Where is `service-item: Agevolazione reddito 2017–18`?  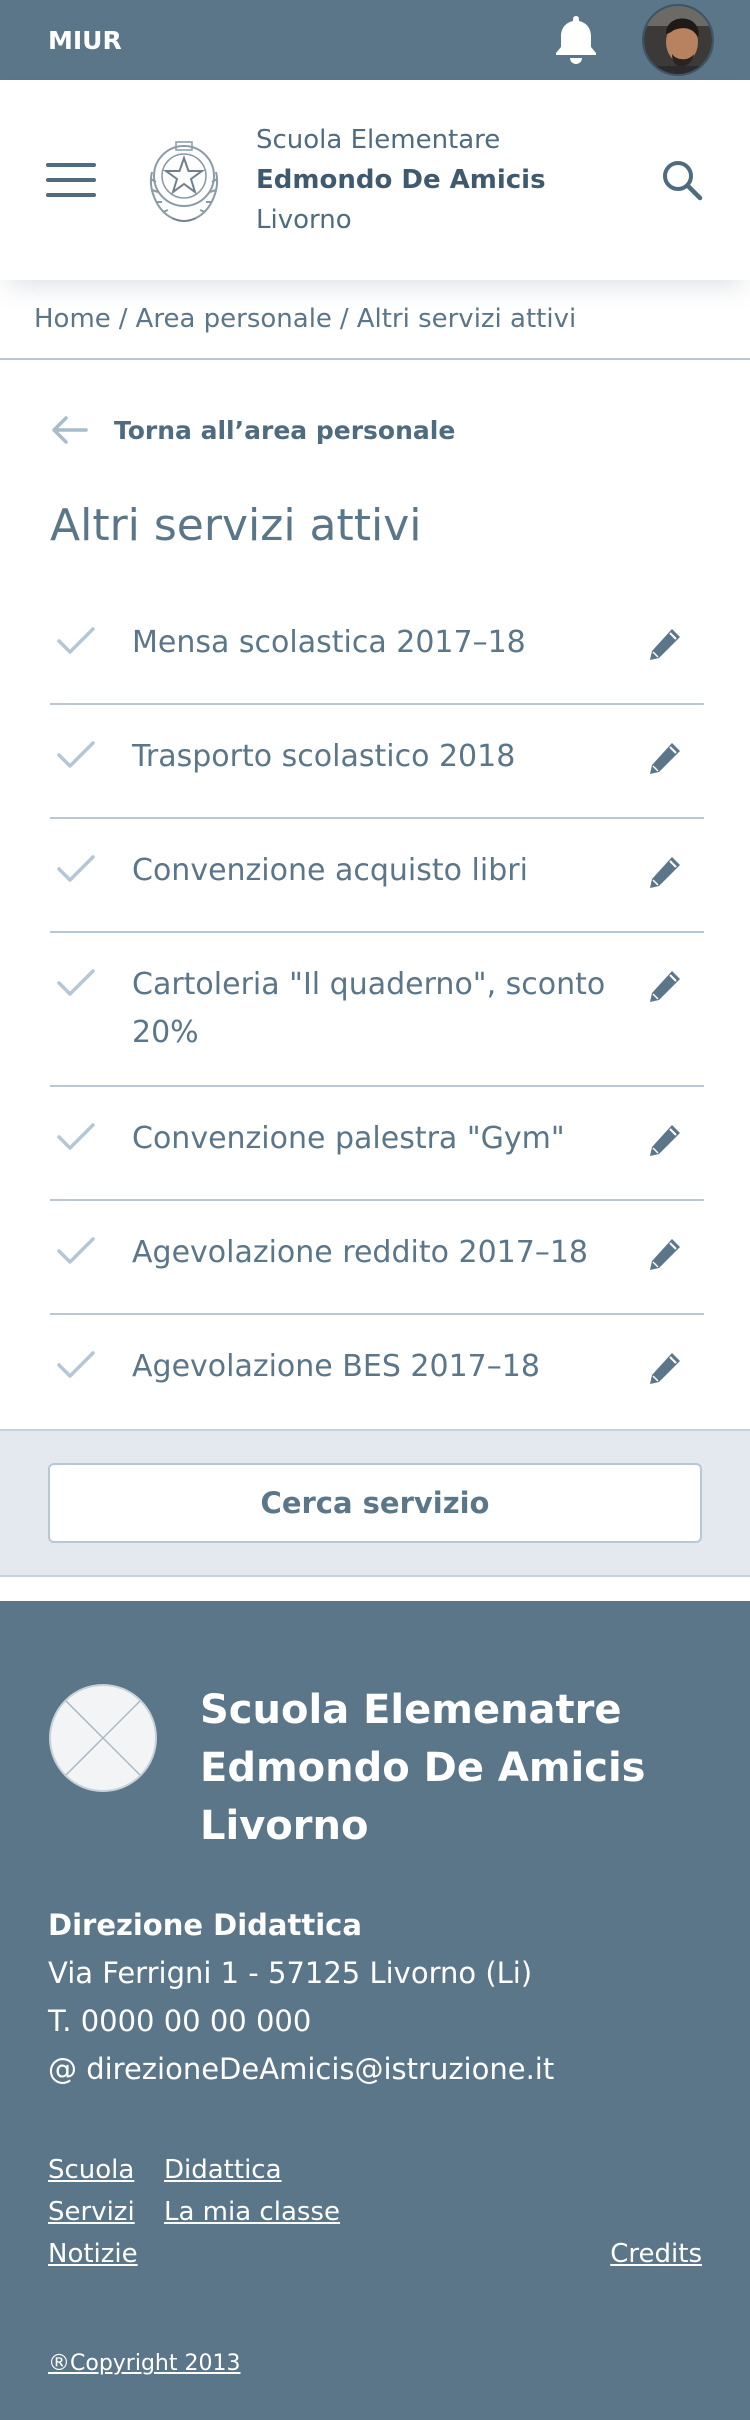
service-item: Agevolazione reddito 2017–18 is located at coordinates (377, 1258).